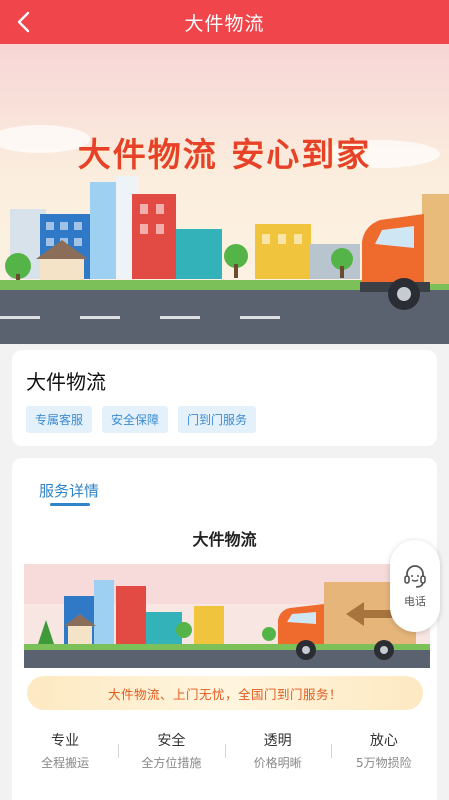 The width and height of the screenshot is (449, 800). What do you see at coordinates (224, 154) in the screenshot?
I see `banner-slogan: 大件物流 安心到家` at bounding box center [224, 154].